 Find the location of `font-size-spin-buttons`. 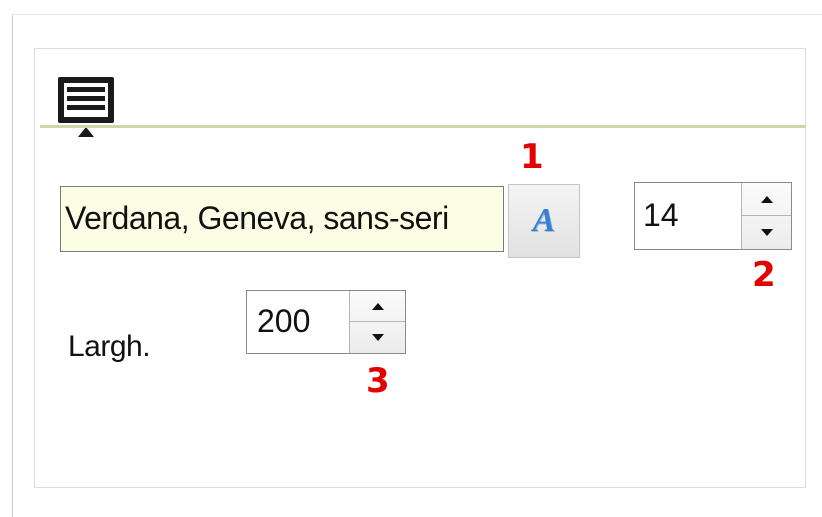

font-size-spin-buttons is located at coordinates (766, 216).